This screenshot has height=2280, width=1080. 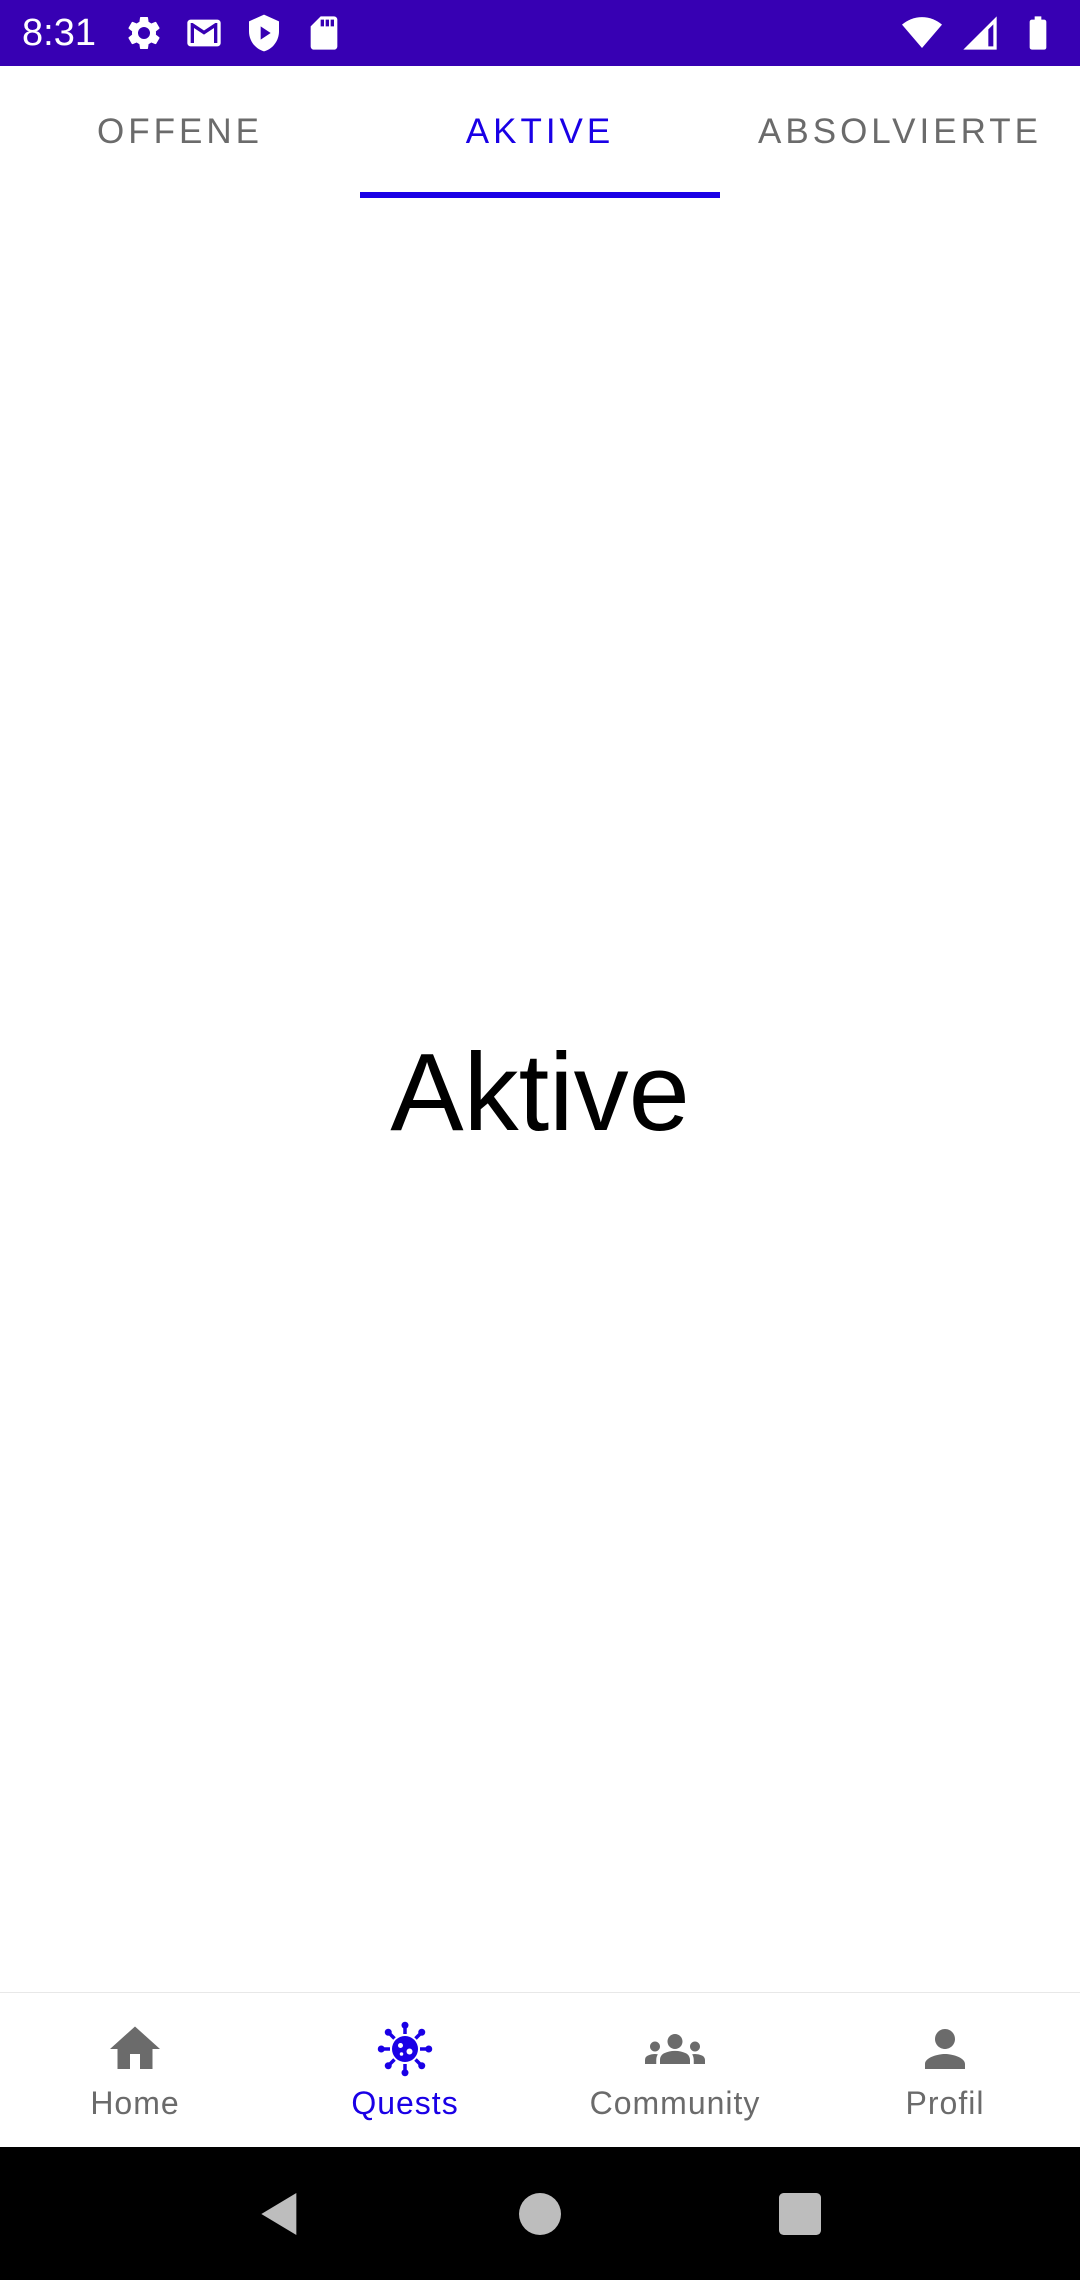 What do you see at coordinates (280, 2214) in the screenshot?
I see `back-icon` at bounding box center [280, 2214].